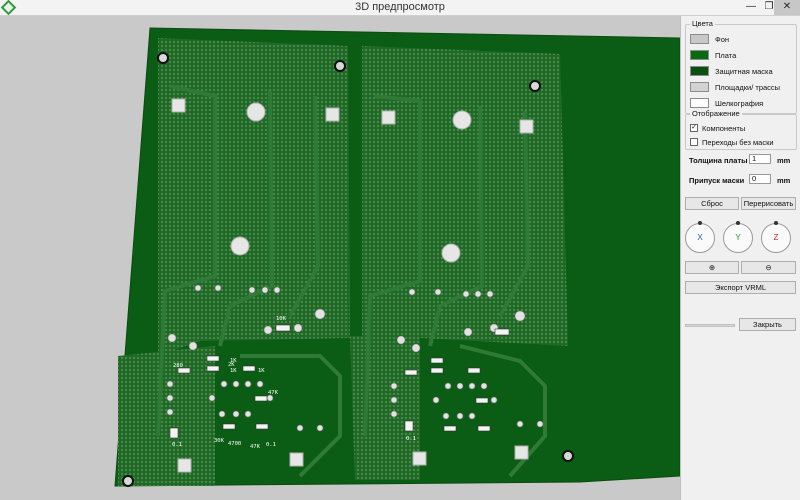 Image resolution: width=800 pixels, height=500 pixels. What do you see at coordinates (712, 203) in the screenshot?
I see `reset-button: Сброс` at bounding box center [712, 203].